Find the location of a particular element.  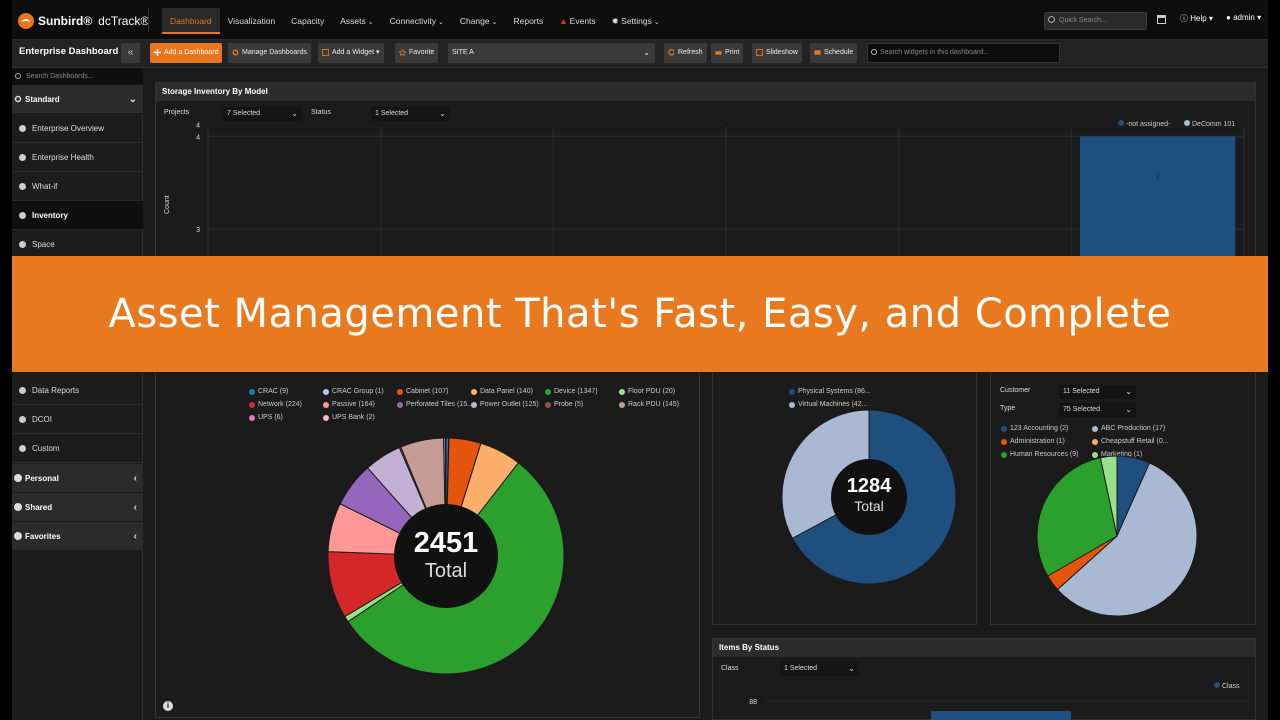

legend-item: Network (224) is located at coordinates (286, 404).